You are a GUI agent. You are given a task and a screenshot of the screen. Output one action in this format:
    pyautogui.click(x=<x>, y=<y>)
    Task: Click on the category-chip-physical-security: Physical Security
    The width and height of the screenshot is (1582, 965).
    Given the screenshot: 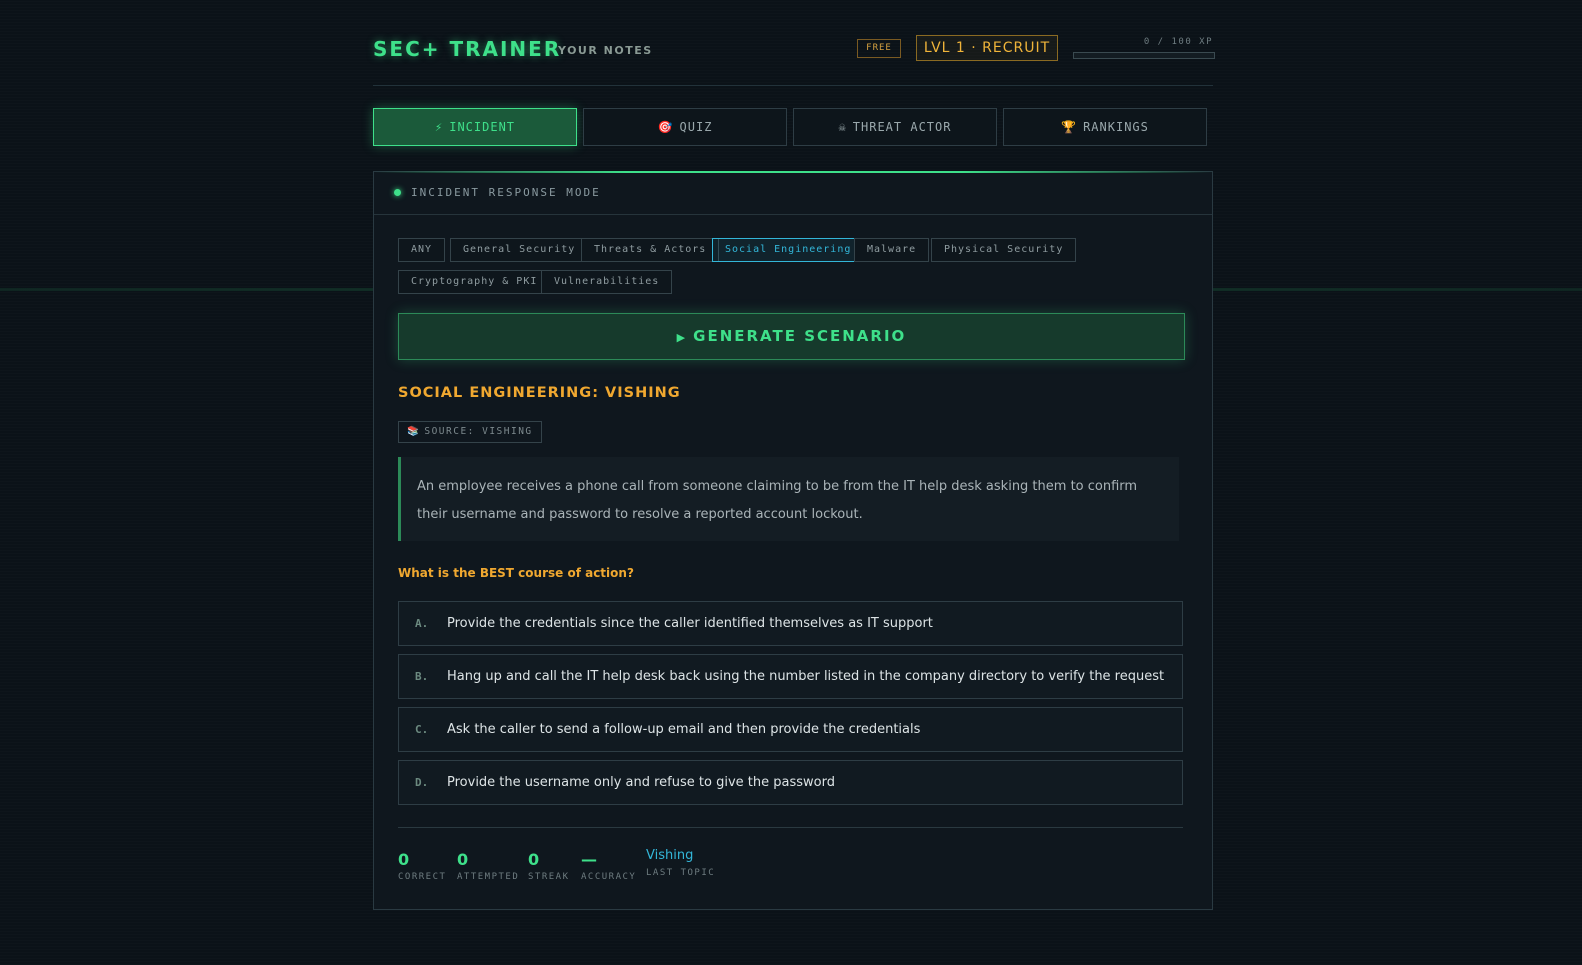 What is the action you would take?
    pyautogui.click(x=1004, y=250)
    